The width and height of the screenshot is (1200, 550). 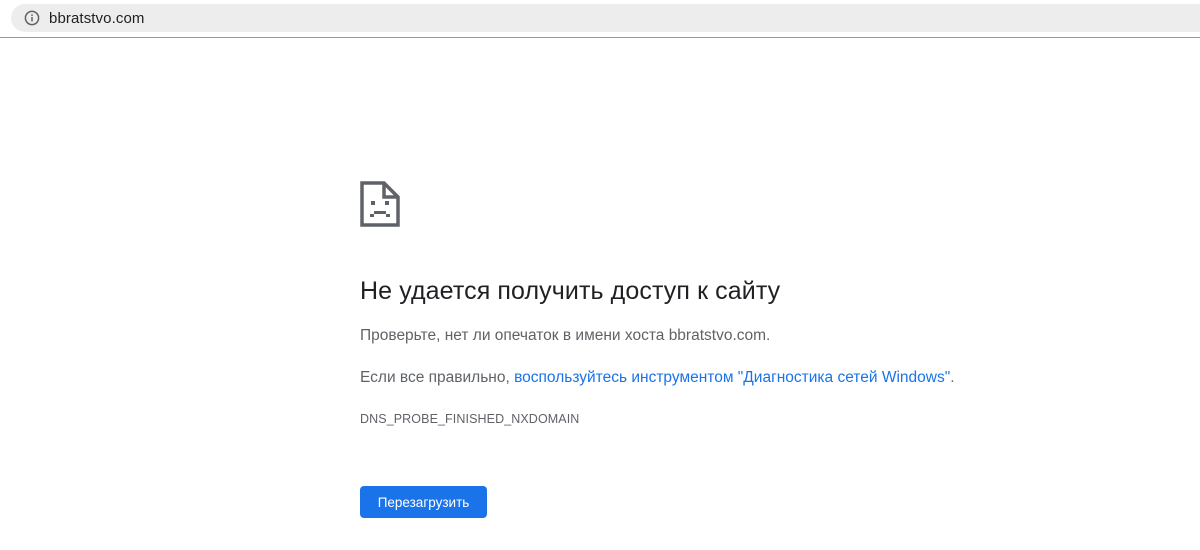 What do you see at coordinates (570, 291) in the screenshot?
I see `page-title: Не удается получить доступ к сайту` at bounding box center [570, 291].